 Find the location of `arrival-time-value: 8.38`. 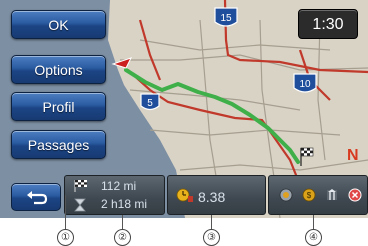

arrival-time-value: 8.38 is located at coordinates (212, 197).